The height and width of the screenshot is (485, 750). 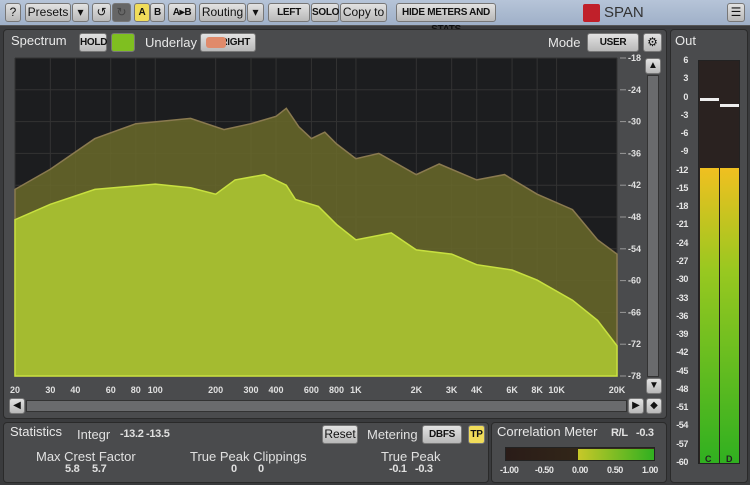 I want to click on x-tick-label: 8K, so click(x=537, y=390).